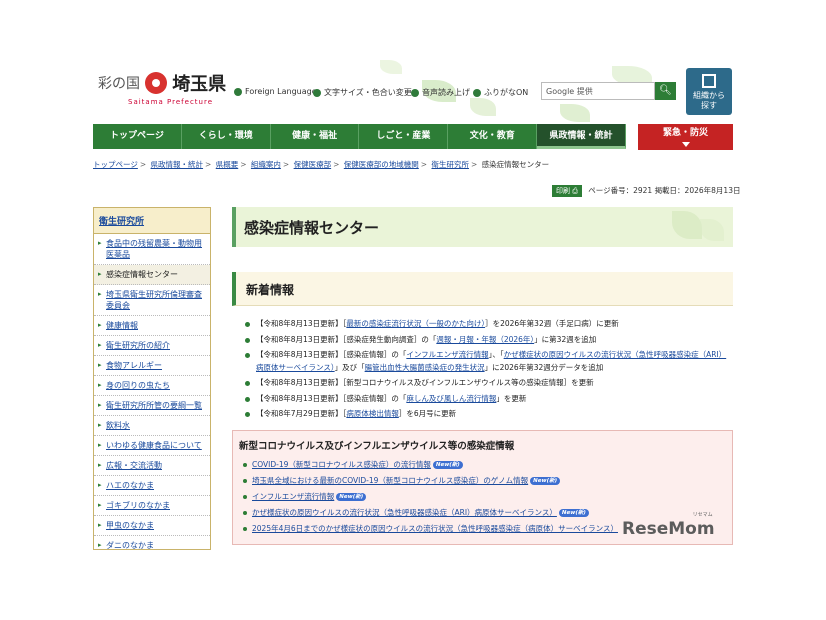 The height and width of the screenshot is (620, 826). Describe the element at coordinates (685, 144) in the screenshot. I see `chevron-down-icon` at that location.